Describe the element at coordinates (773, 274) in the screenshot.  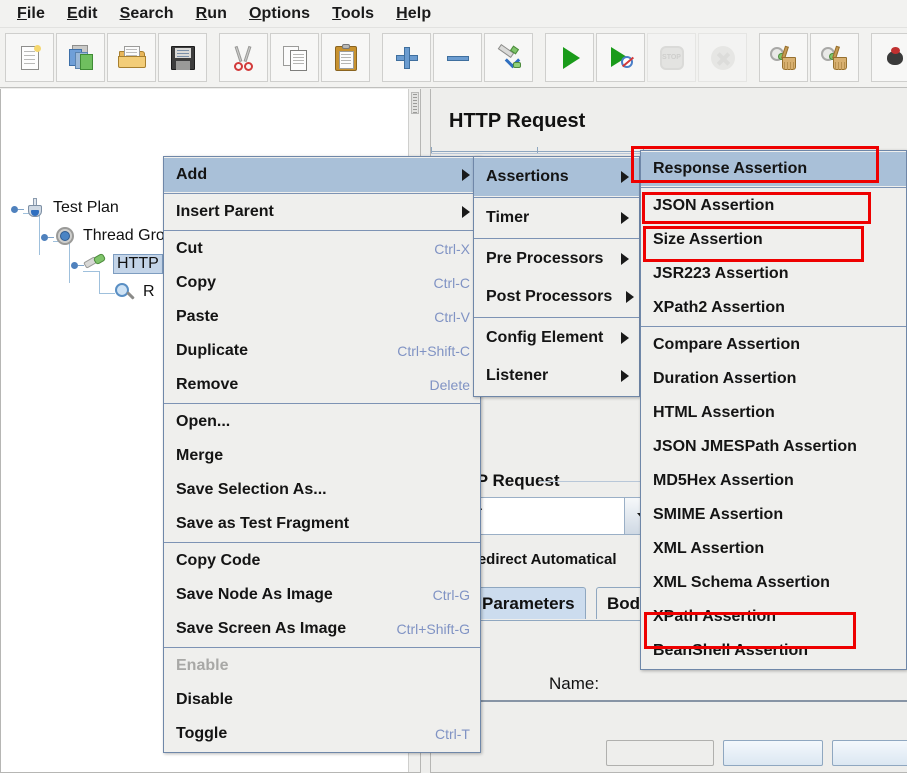
I see `menu-item-jsr223-assertion: JSR223 Assertion` at that location.